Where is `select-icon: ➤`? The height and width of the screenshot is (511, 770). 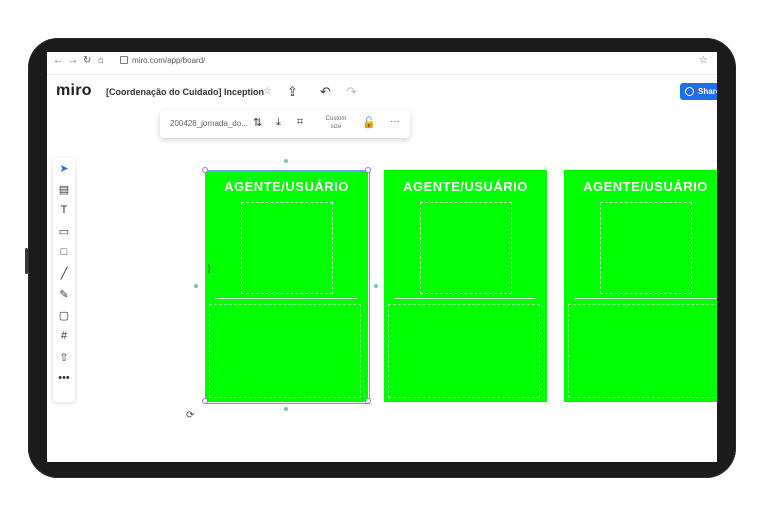
select-icon: ➤ is located at coordinates (64, 168).